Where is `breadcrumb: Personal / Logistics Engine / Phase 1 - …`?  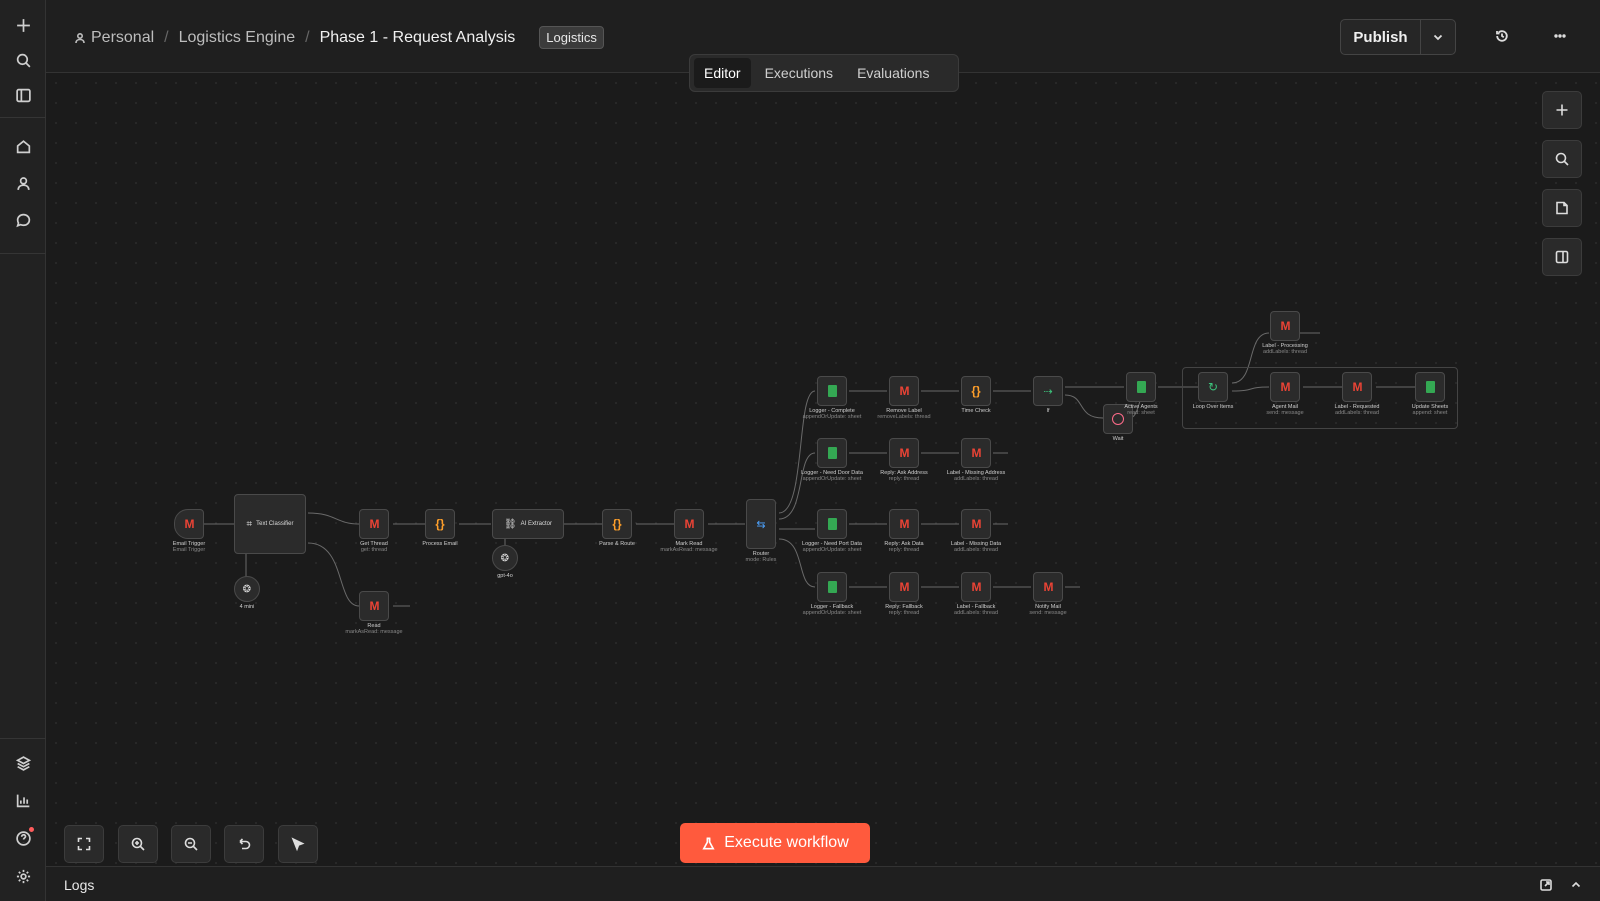
breadcrumb: Personal / Logistics Engine / Phase 1 - … is located at coordinates (339, 37).